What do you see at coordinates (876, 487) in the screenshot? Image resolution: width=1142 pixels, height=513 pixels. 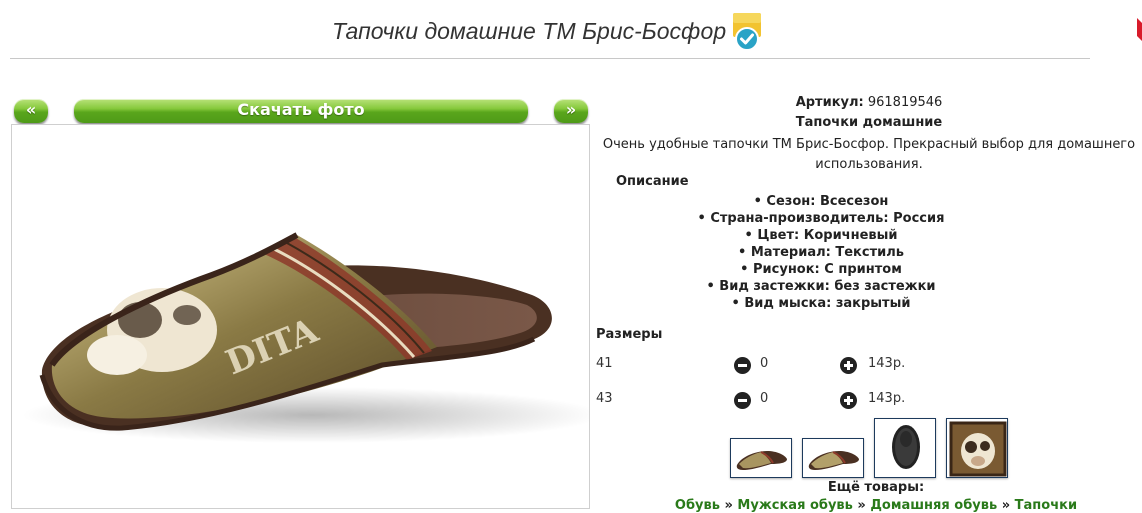 I see `more-products-title: Ещё товары:` at bounding box center [876, 487].